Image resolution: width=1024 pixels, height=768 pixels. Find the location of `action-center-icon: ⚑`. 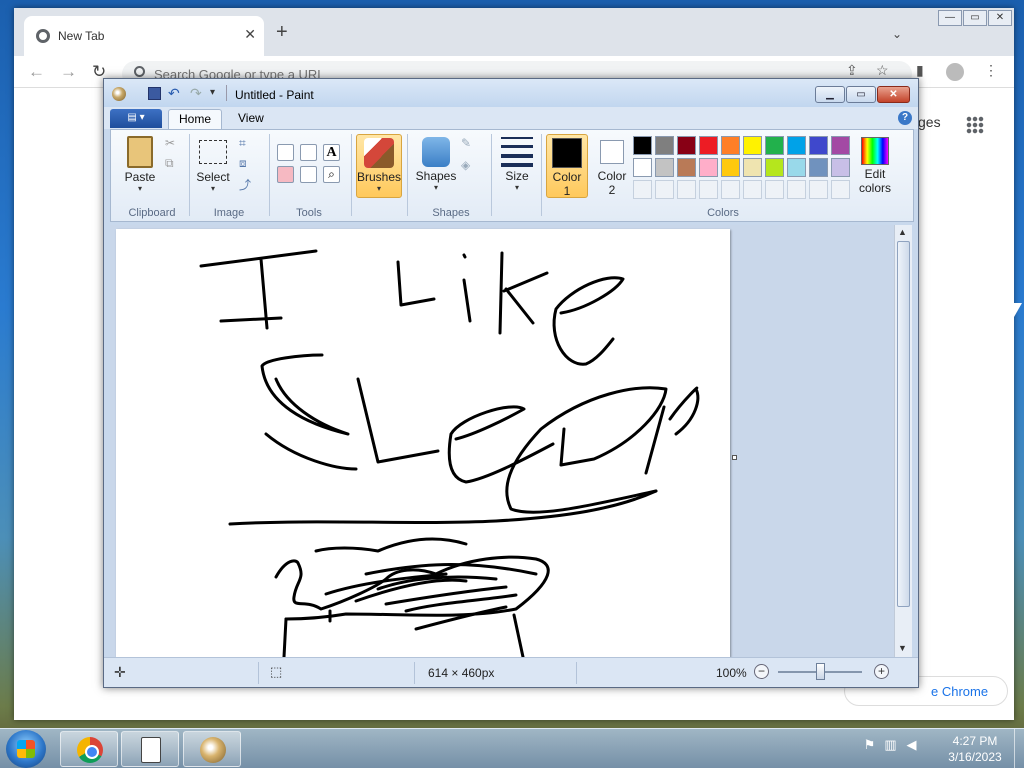

action-center-icon: ⚑ is located at coordinates (869, 744).